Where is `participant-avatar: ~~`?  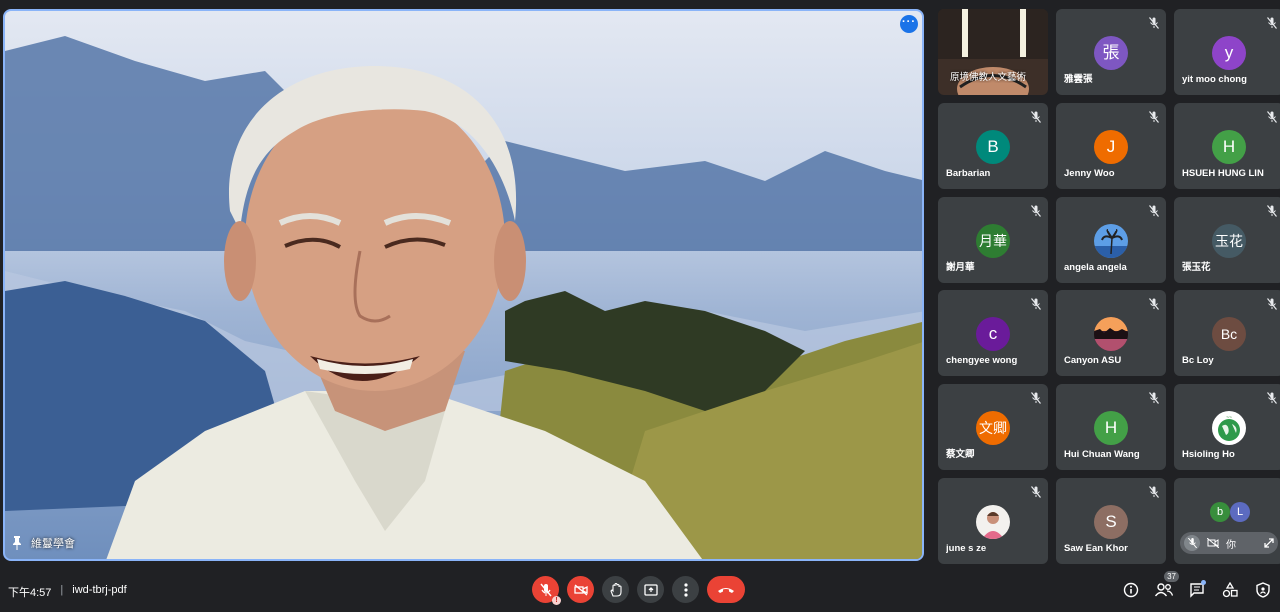
participant-avatar: ~~ is located at coordinates (1229, 428).